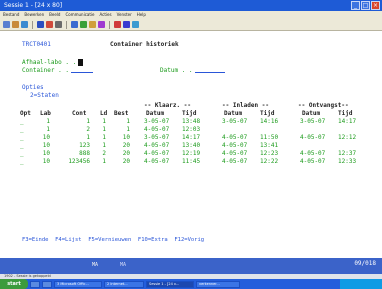 Image resolution: width=382 pixels, height=289 pixels. What do you see at coordinates (126, 24) in the screenshot?
I see `play-icon` at bounding box center [126, 24].